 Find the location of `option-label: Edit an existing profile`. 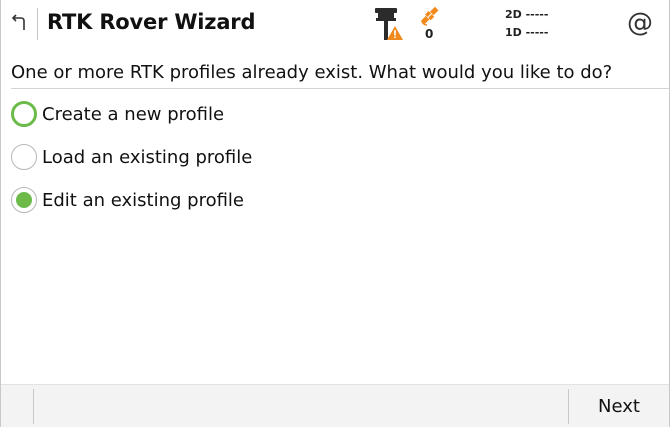

option-label: Edit an existing profile is located at coordinates (143, 200).